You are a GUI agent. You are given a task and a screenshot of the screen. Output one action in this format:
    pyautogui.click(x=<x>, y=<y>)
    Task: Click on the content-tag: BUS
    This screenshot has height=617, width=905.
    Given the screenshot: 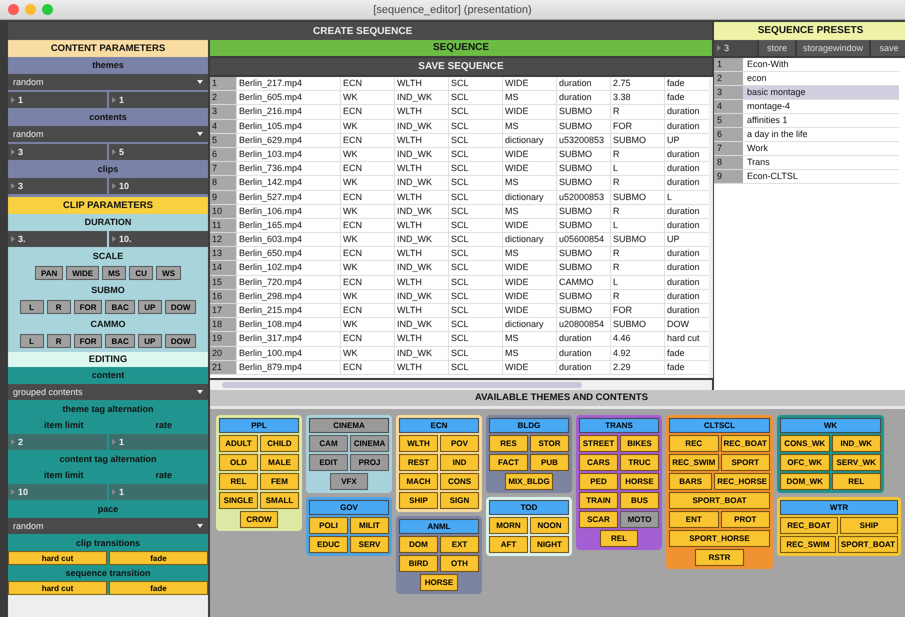 What is the action you would take?
    pyautogui.click(x=639, y=500)
    